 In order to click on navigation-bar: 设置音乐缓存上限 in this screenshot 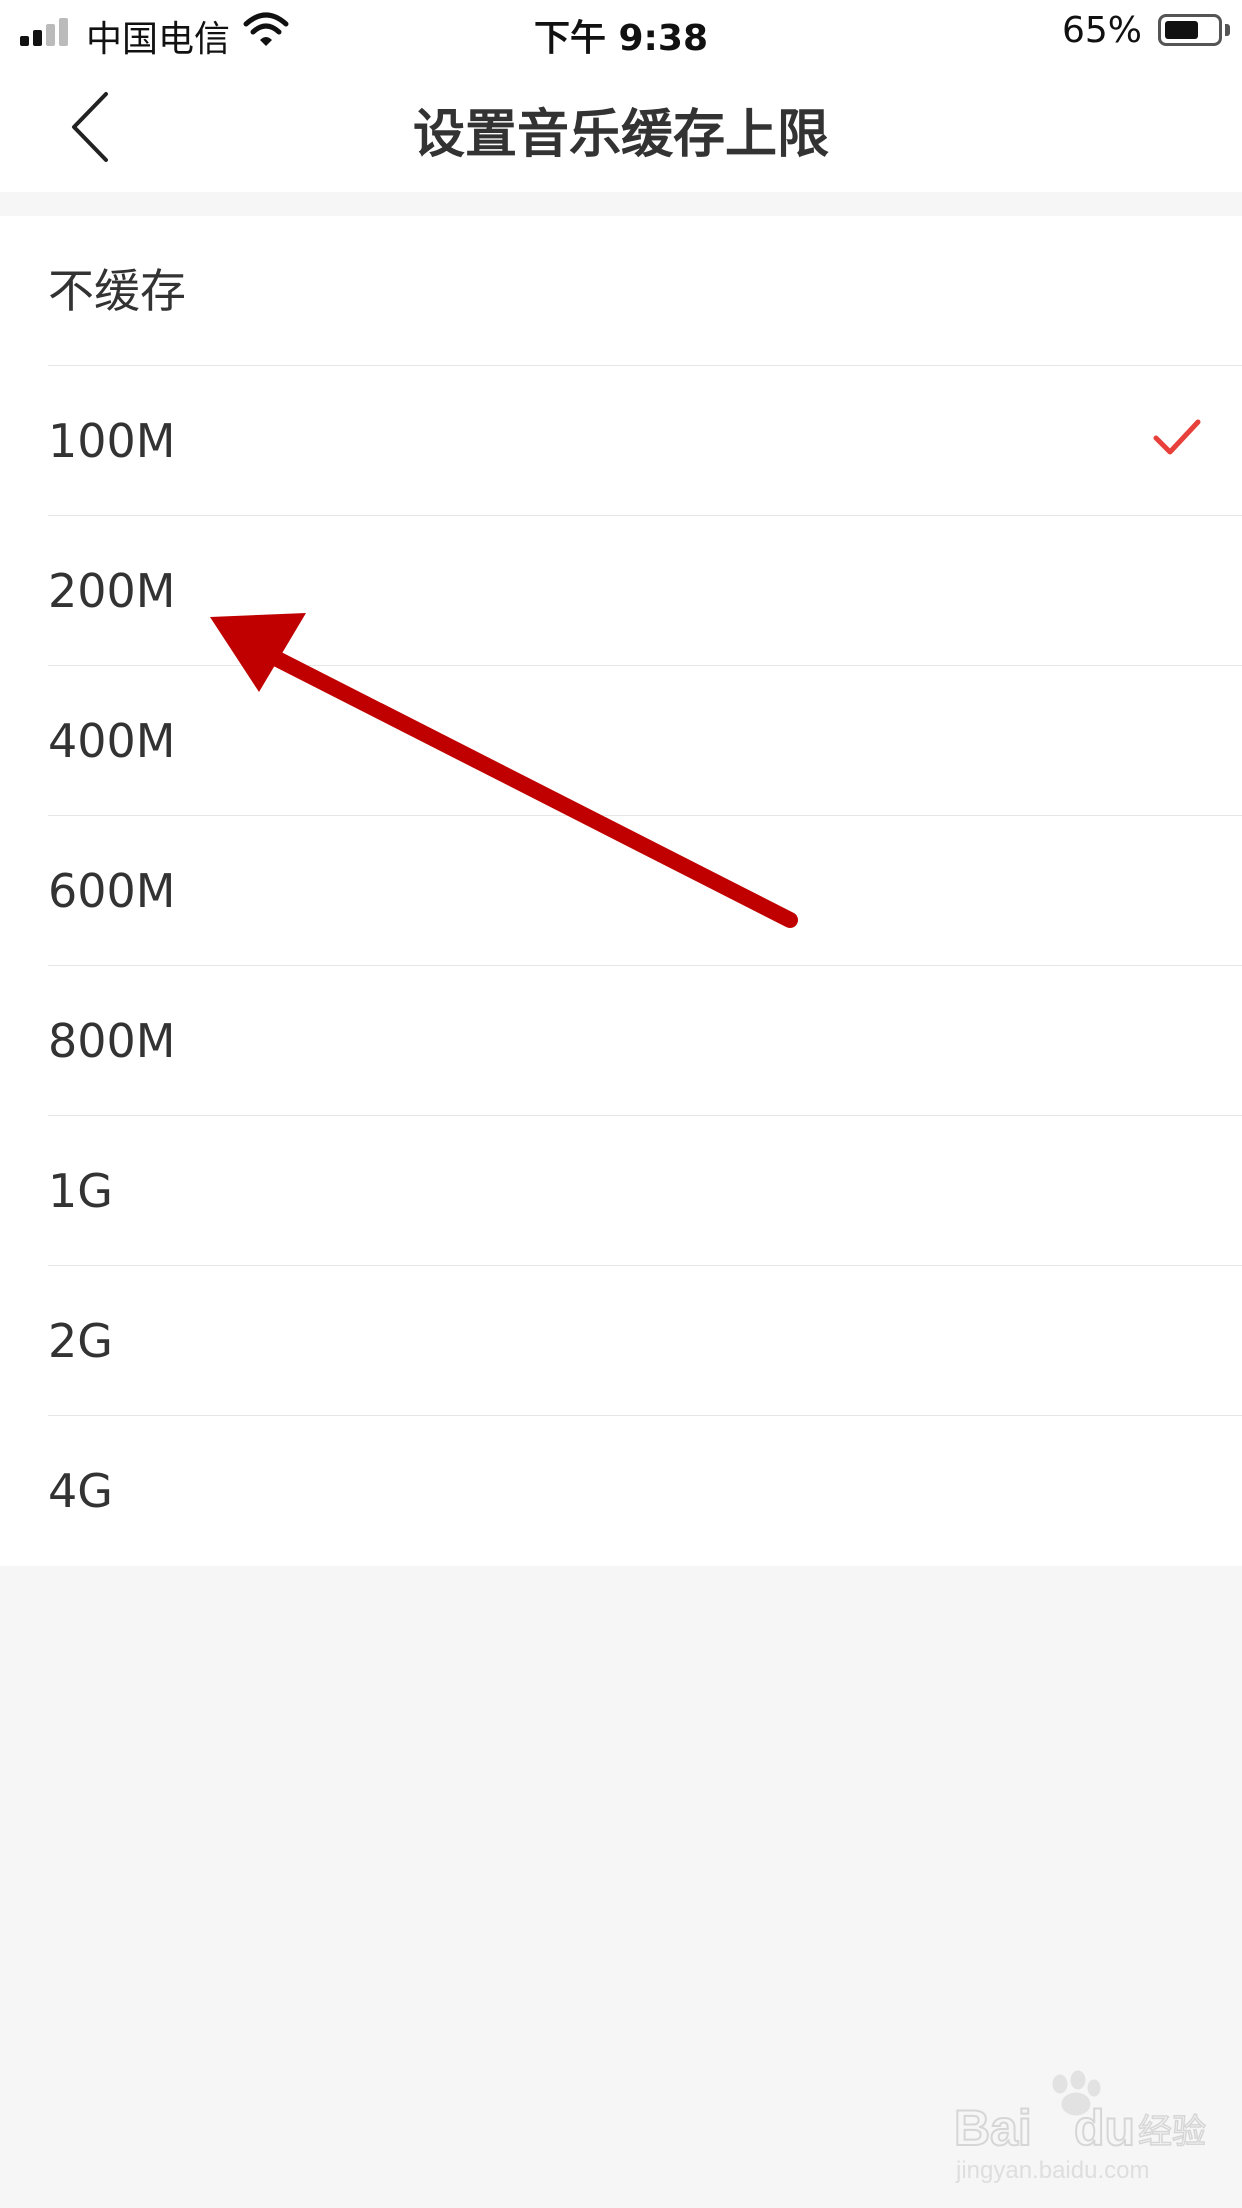, I will do `click(621, 127)`.